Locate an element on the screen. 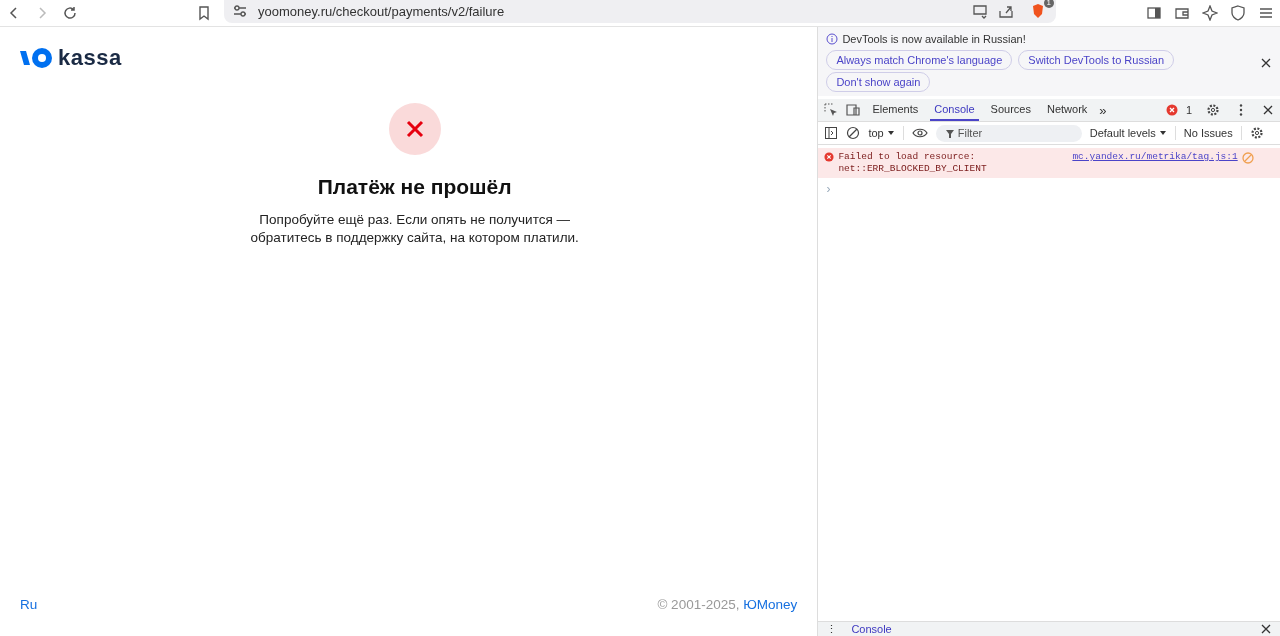 The image size is (1280, 636). inspect-icon is located at coordinates (831, 110).